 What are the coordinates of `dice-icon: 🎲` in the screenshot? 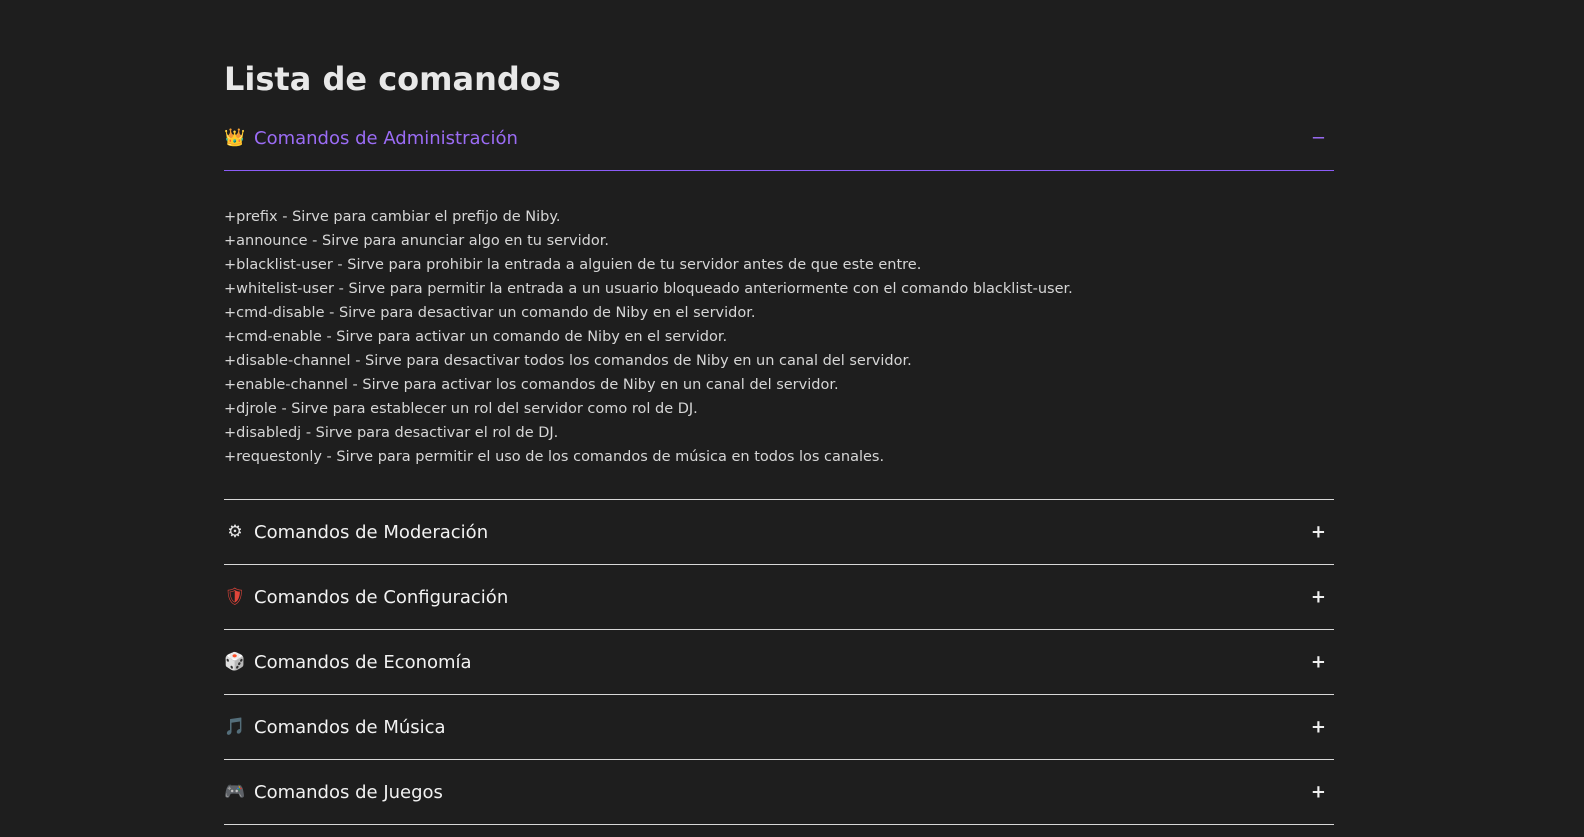 It's located at (235, 662).